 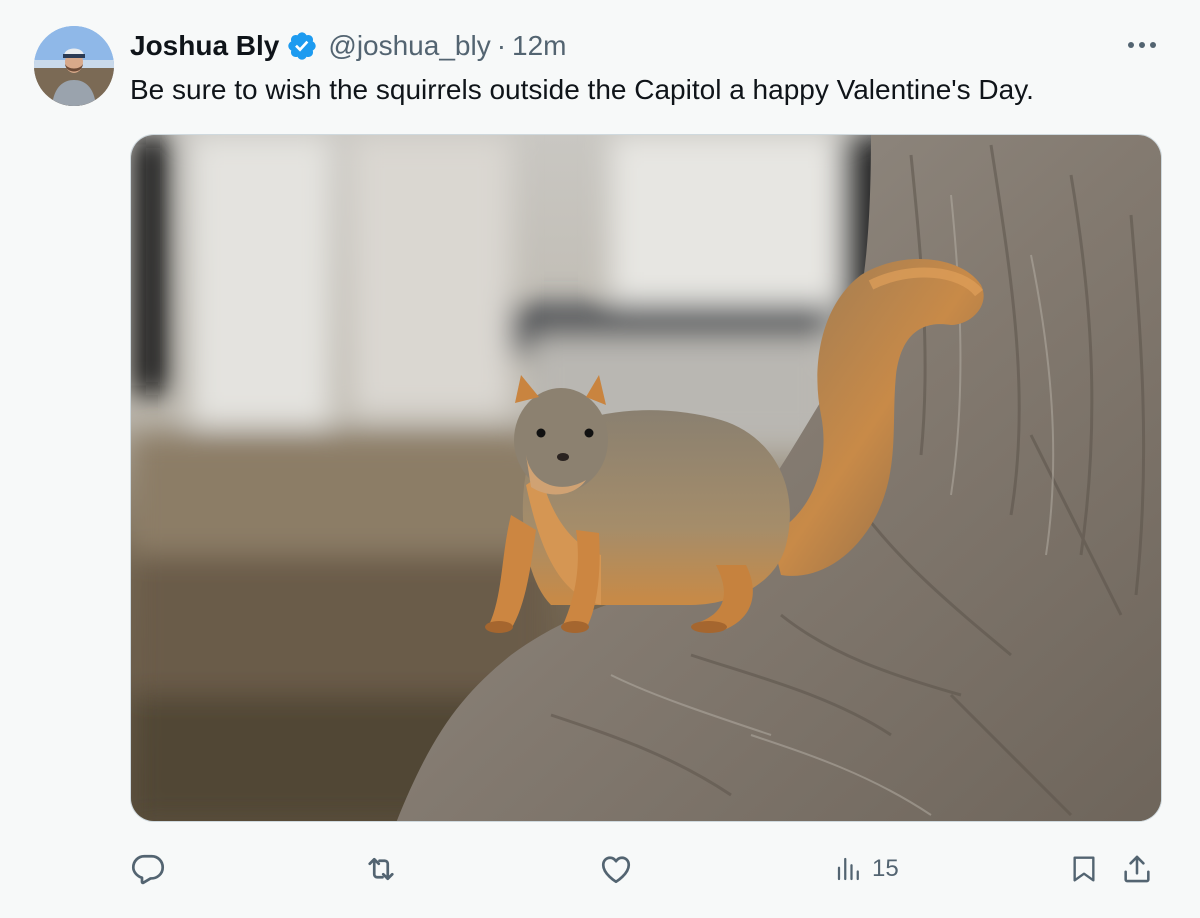 I want to click on repost-arrows-icon, so click(x=381, y=869).